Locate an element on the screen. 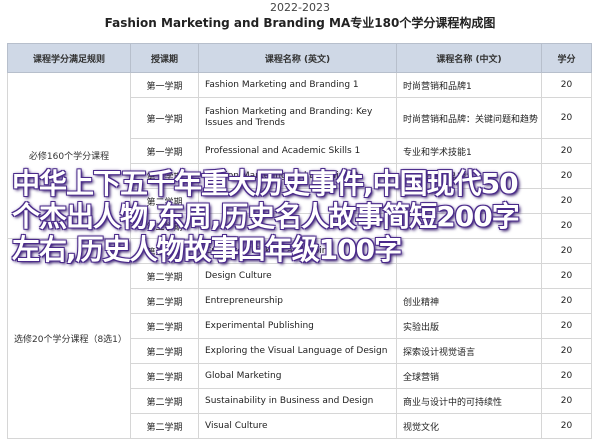 This screenshot has width=600, height=439. course-cn-cell: 专业和学术技能1 is located at coordinates (469, 151).